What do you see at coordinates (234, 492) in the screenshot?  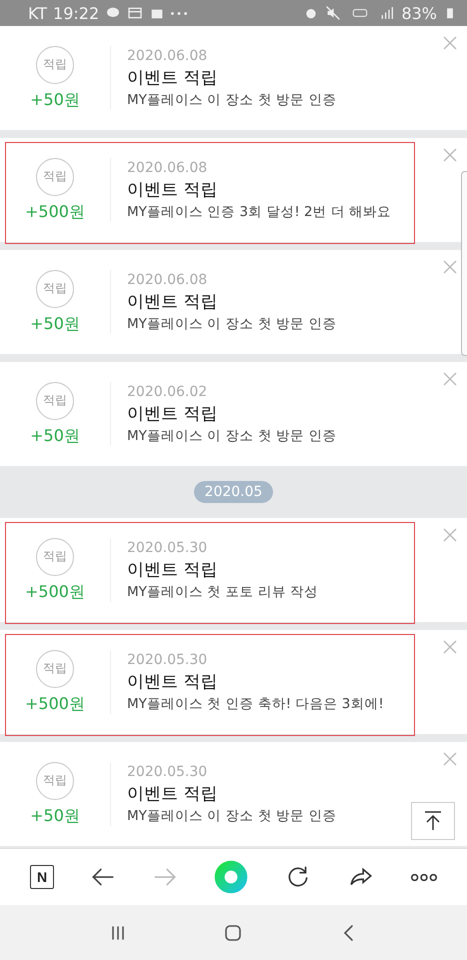 I see `month-pill: 2020.05` at bounding box center [234, 492].